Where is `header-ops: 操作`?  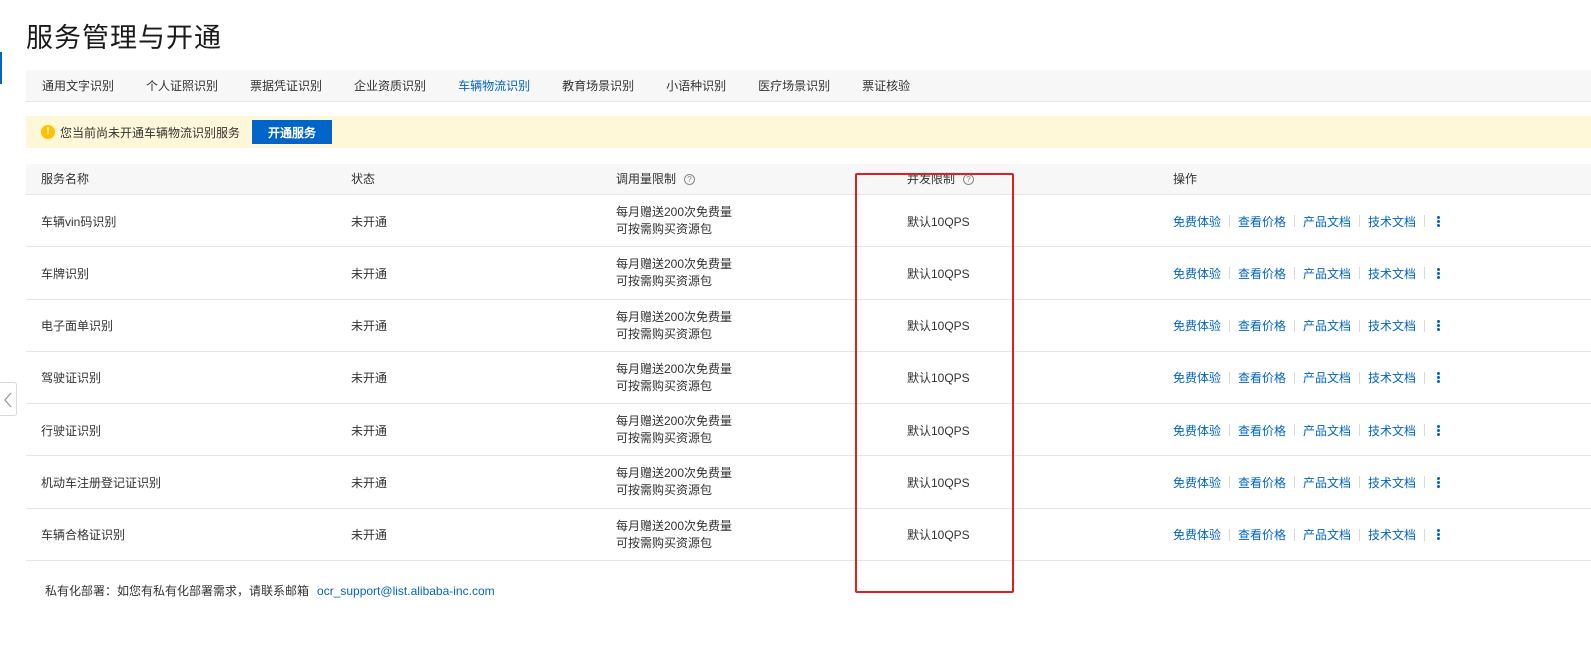
header-ops: 操作 is located at coordinates (1185, 179).